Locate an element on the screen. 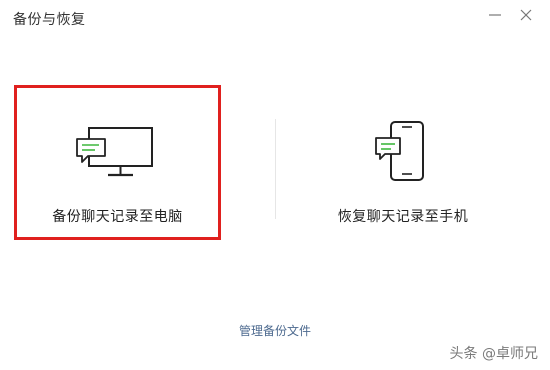 The image size is (550, 370). minimize-icon is located at coordinates (495, 15).